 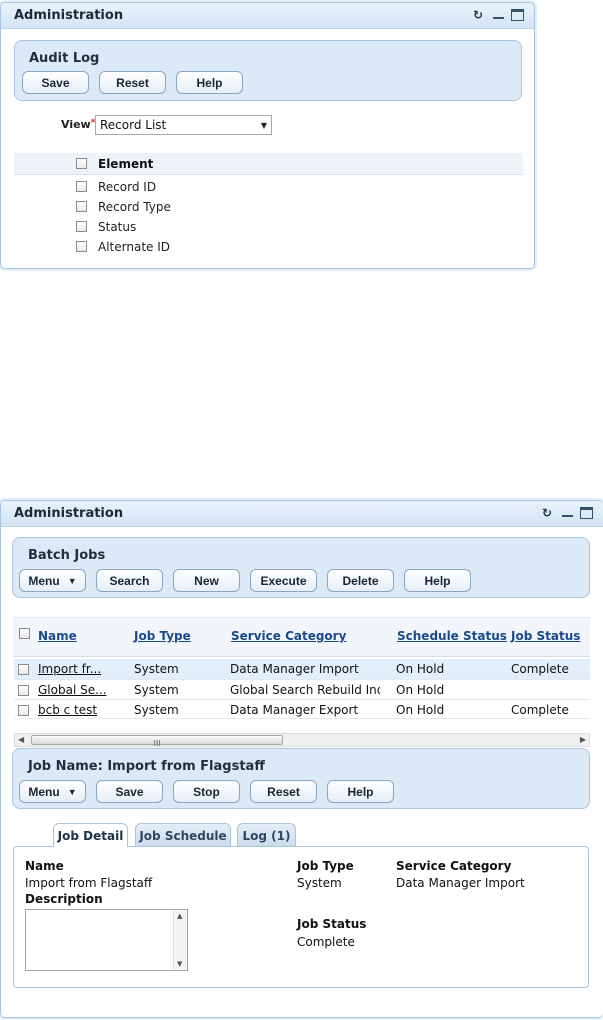 I want to click on tab-job-schedule: Job Schedule, so click(x=183, y=835).